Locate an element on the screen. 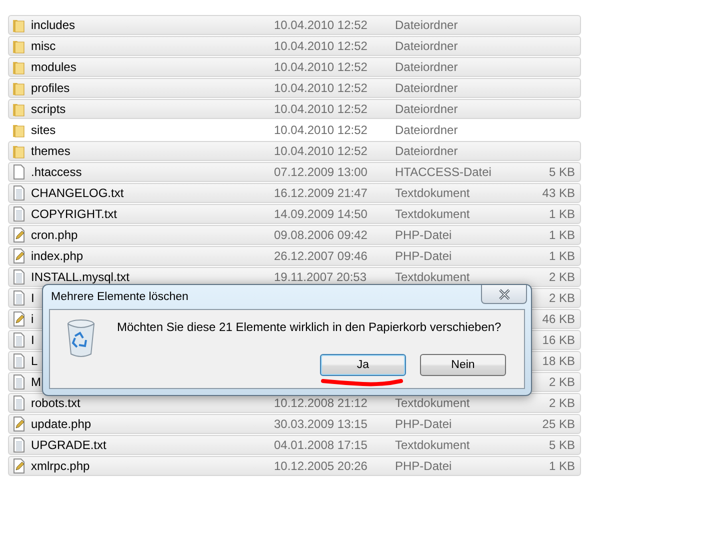 This screenshot has width=723, height=540. file-row: sites 10.04.2010 12:52 Dateiordner is located at coordinates (294, 130).